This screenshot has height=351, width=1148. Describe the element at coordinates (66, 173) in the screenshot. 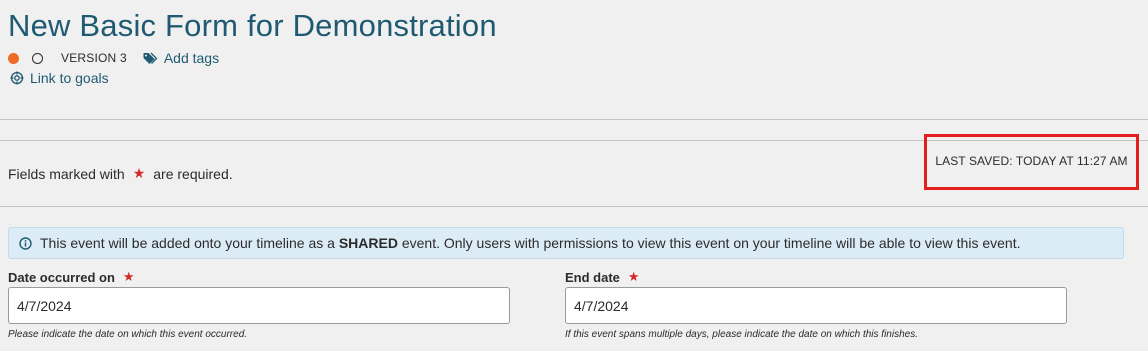

I see `required-note-prefix: Fields marked with` at that location.